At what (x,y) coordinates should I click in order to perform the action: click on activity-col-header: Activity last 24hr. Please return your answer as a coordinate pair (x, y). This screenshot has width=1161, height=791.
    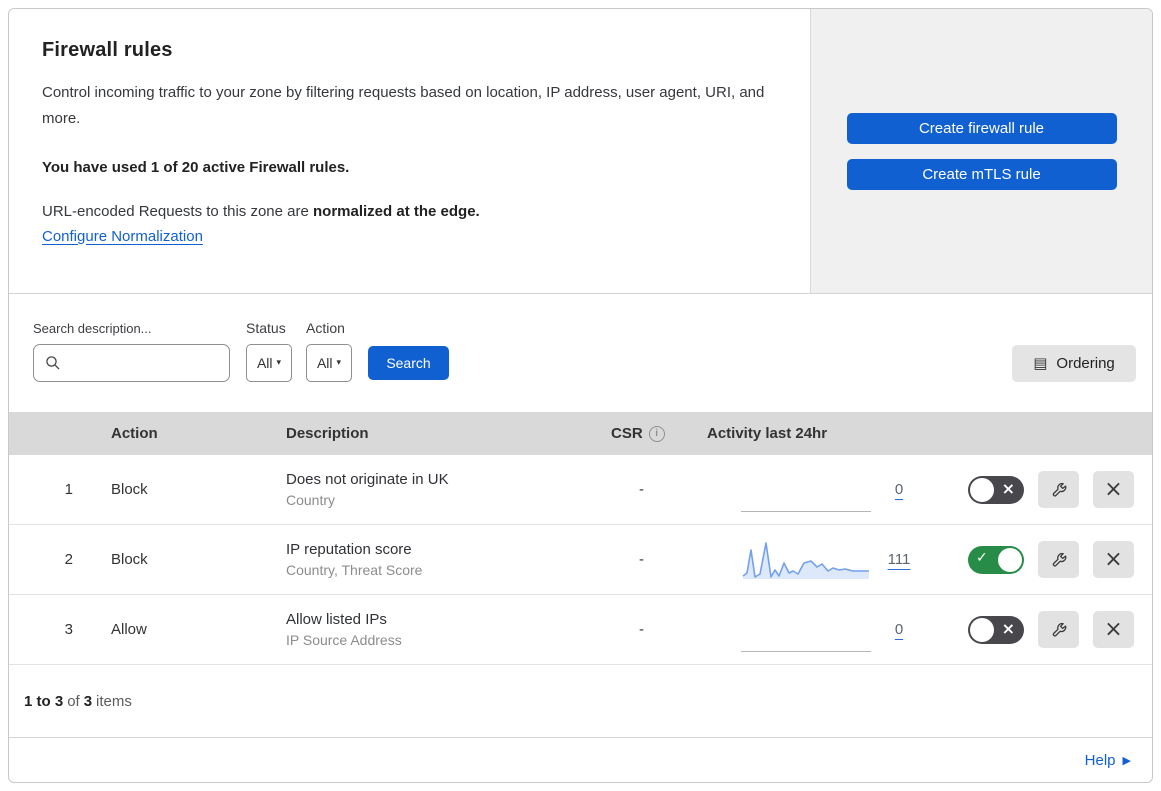
    Looking at the image, I should click on (767, 433).